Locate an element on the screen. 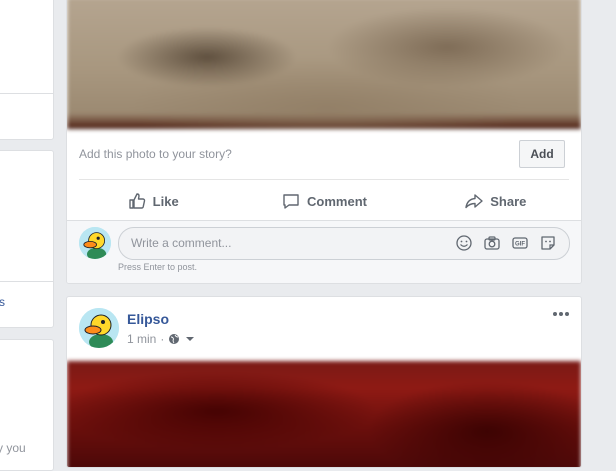 Image resolution: width=616 pixels, height=471 pixels. gif-icon: GIF is located at coordinates (520, 243).